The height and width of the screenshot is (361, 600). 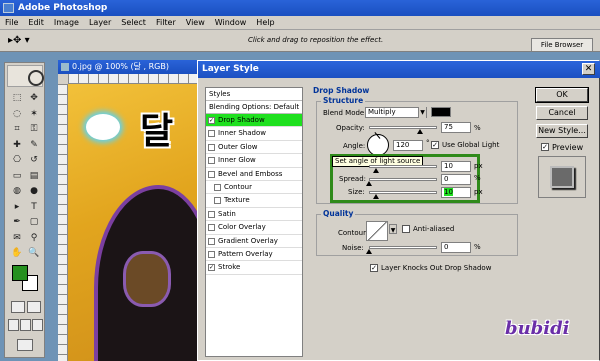 What do you see at coordinates (34, 114) in the screenshot?
I see `magic-wand-icon: ✶` at bounding box center [34, 114].